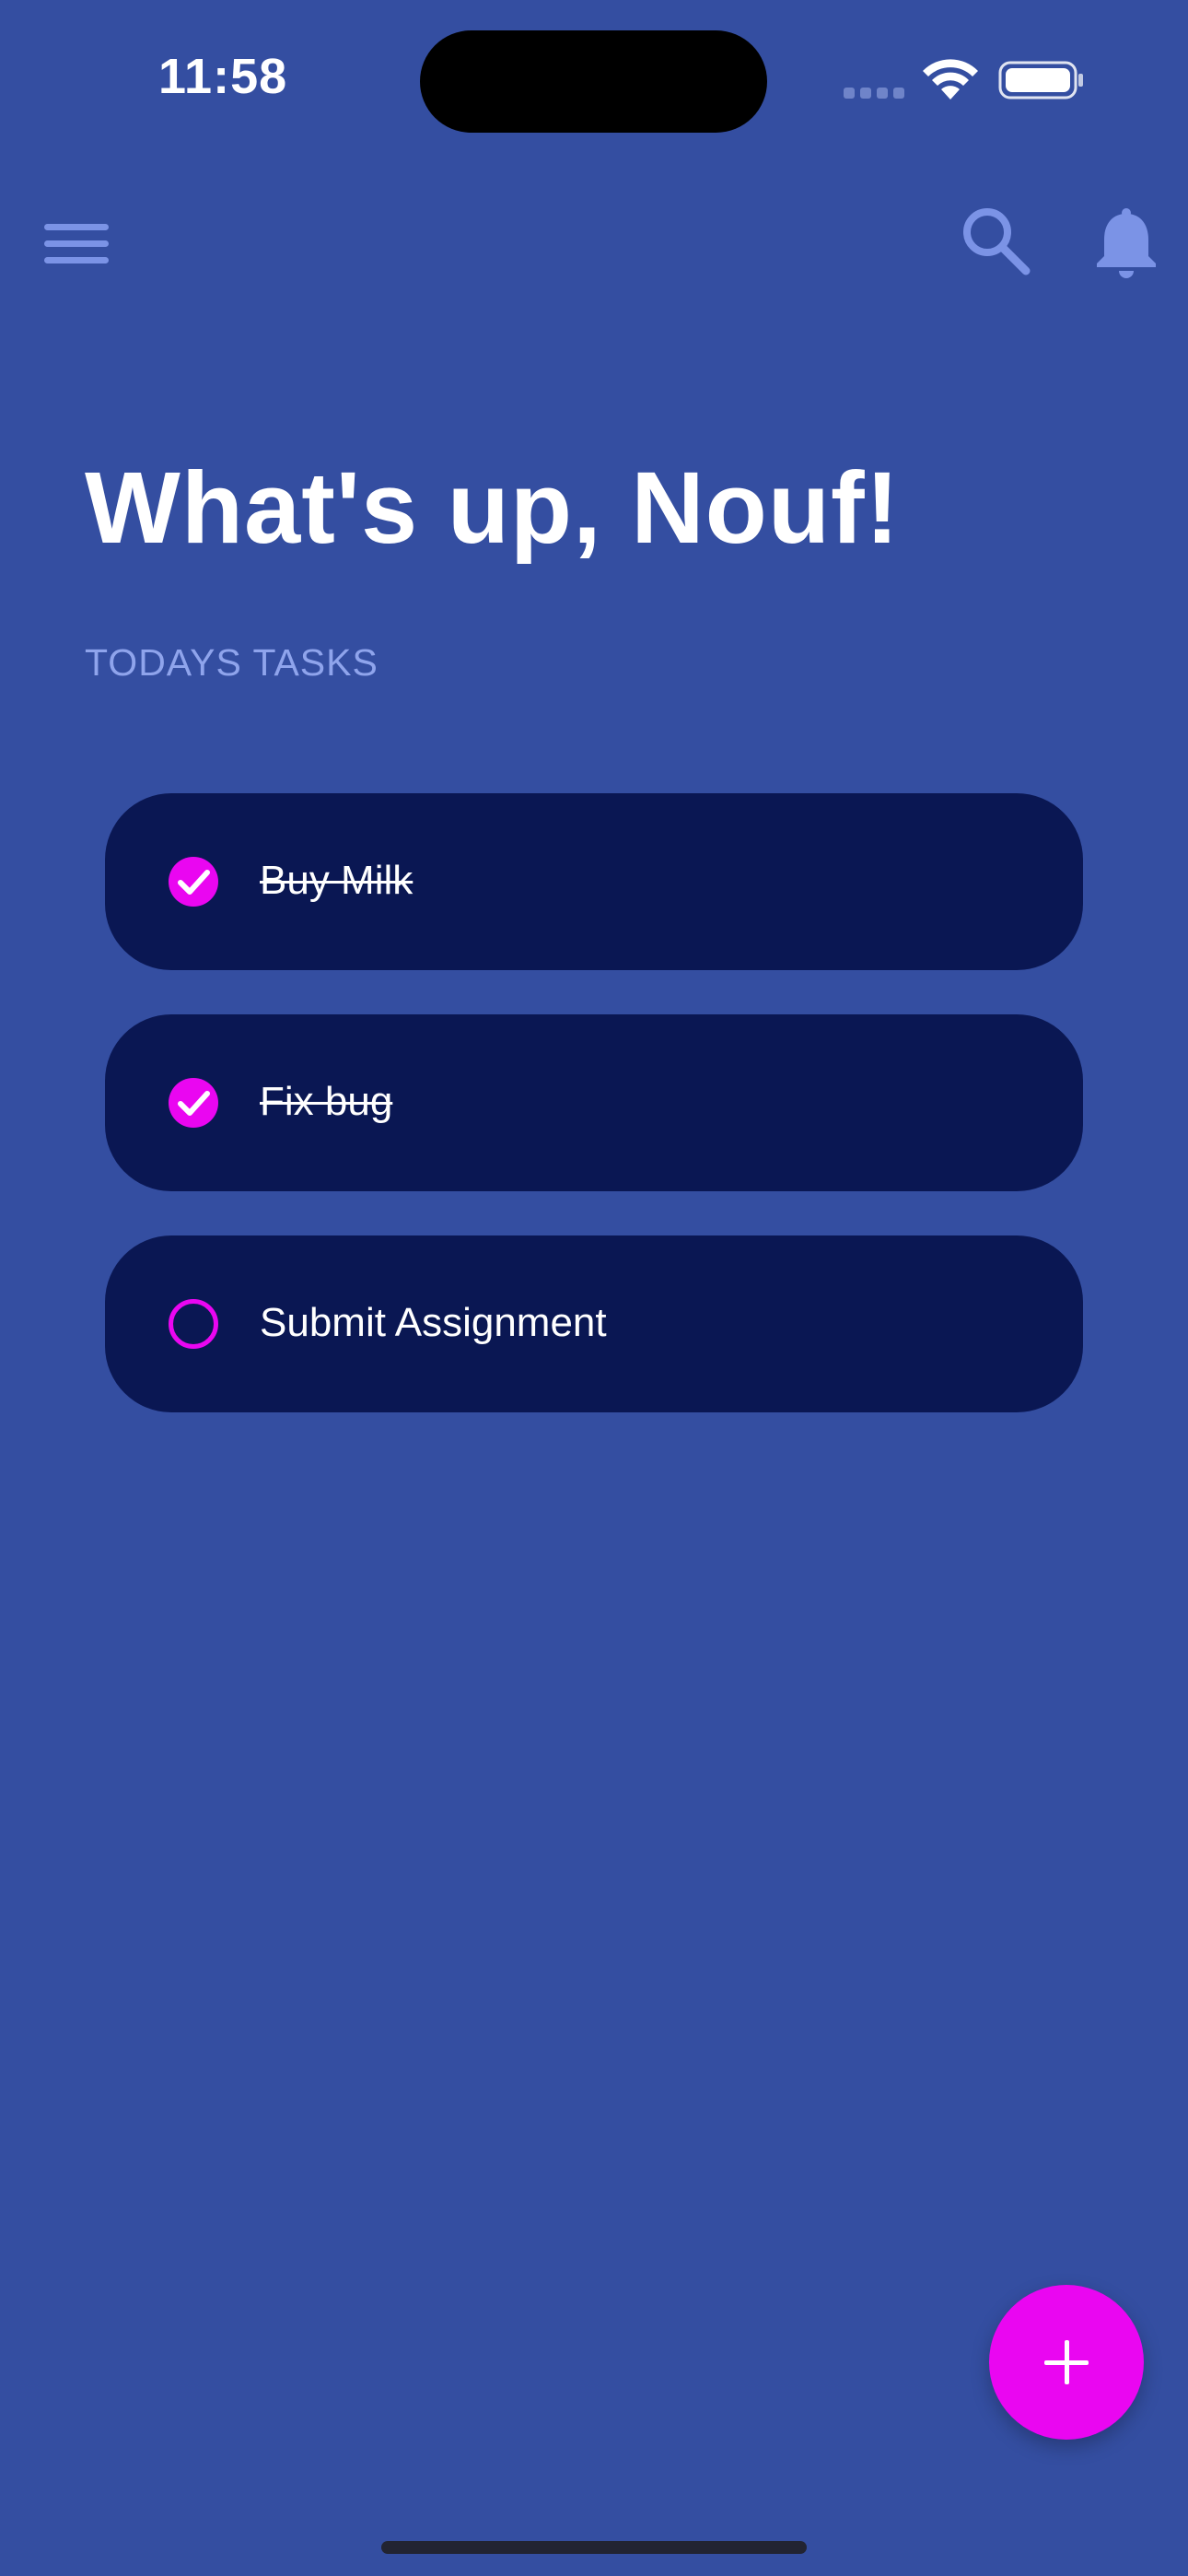 The height and width of the screenshot is (2576, 1188). Describe the element at coordinates (1040, 80) in the screenshot. I see `battery-icon` at that location.